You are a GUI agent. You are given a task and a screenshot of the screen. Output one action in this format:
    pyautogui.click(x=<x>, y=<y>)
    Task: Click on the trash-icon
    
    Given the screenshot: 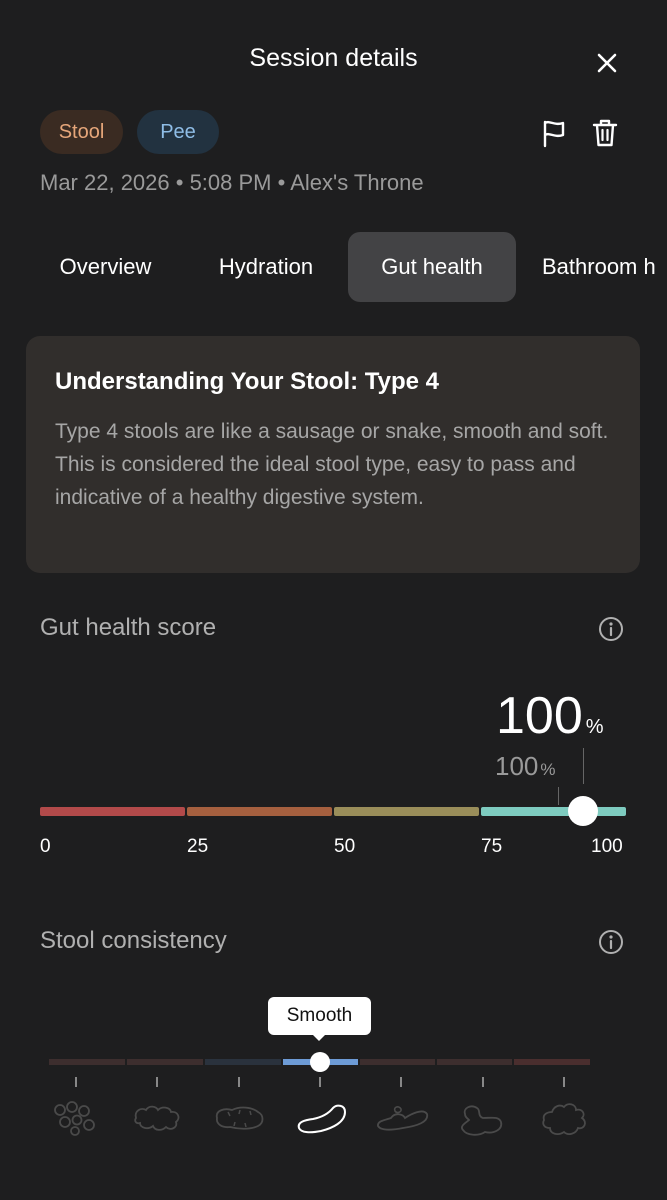 What is the action you would take?
    pyautogui.click(x=605, y=133)
    